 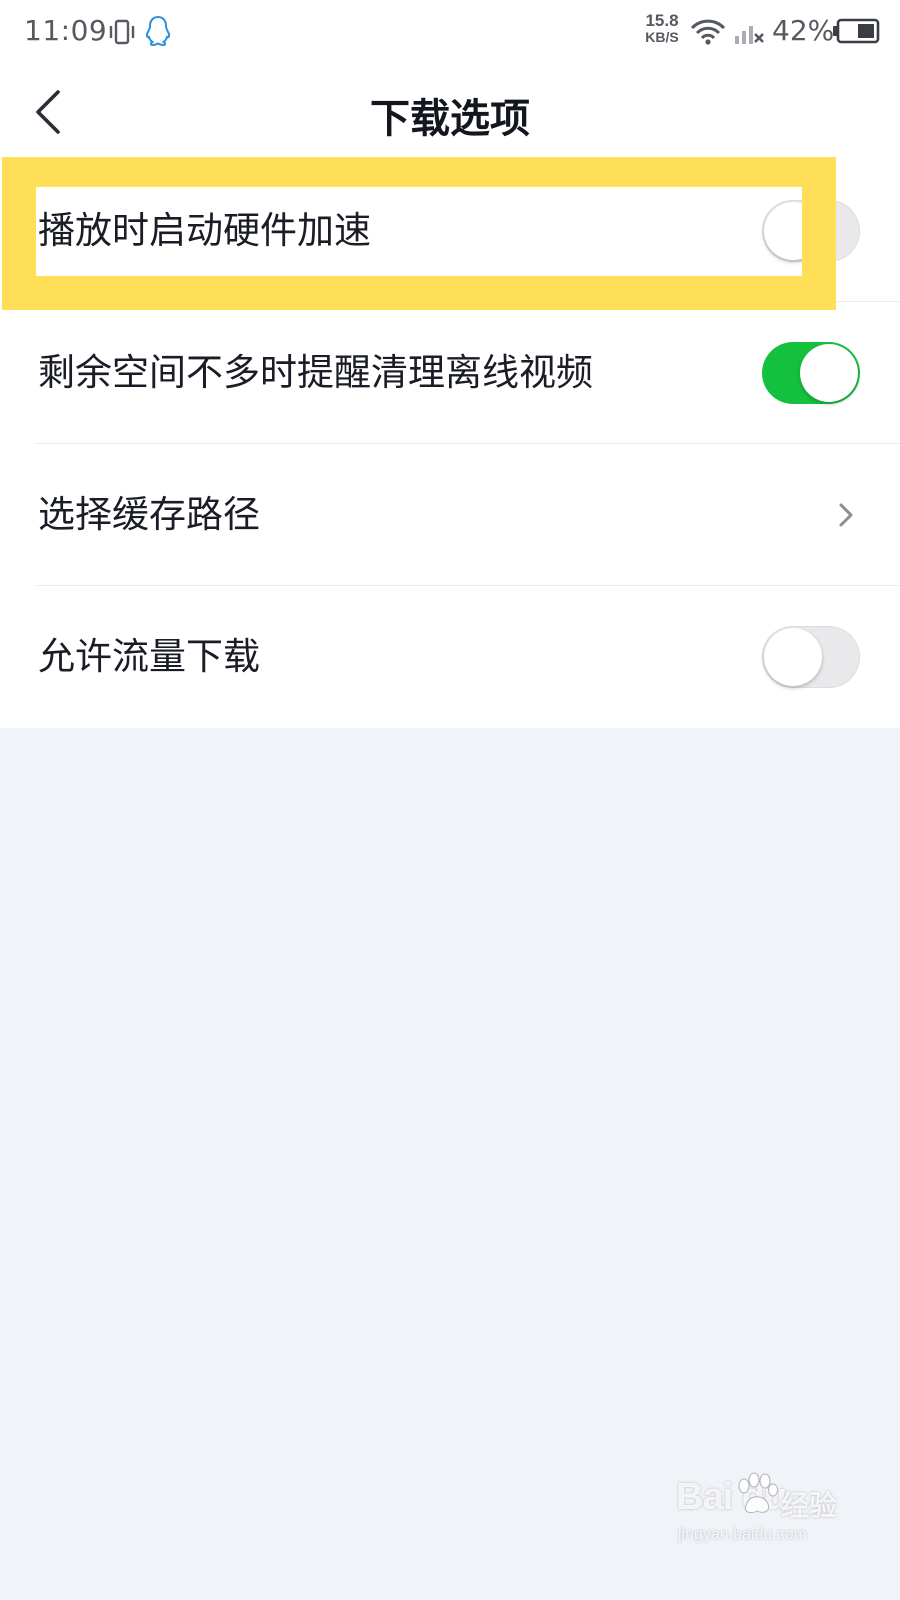 I want to click on setting-hardware-acceleration: 播放时启动硬件加速, so click(x=450, y=231).